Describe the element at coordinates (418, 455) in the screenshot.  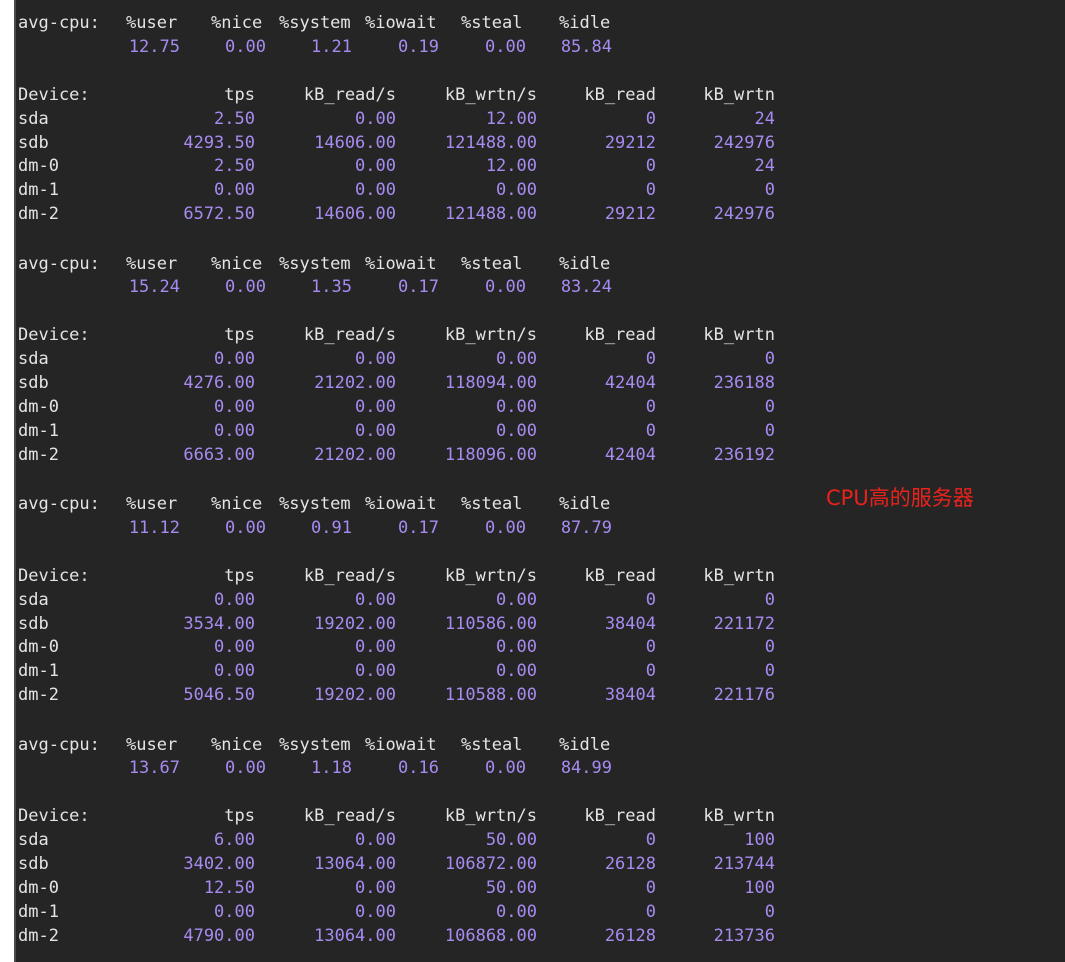
I see `device-row: dm-2 6663.00 21202.00 118096.00 42404 236192` at that location.